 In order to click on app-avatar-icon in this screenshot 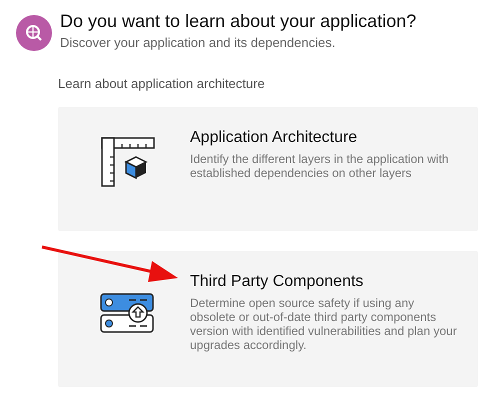, I will do `click(34, 33)`.